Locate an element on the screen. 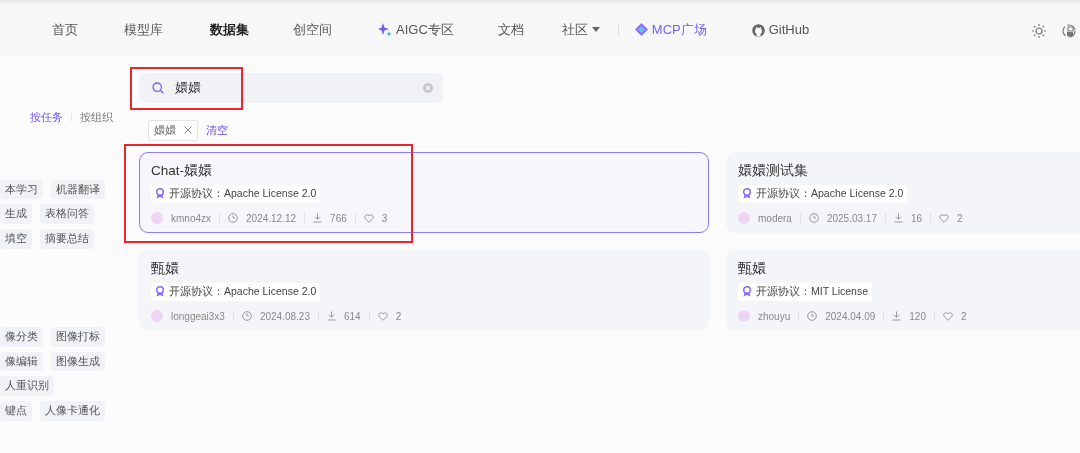 Image resolution: width=1080 pixels, height=453 pixels. nav-link: 数据集 is located at coordinates (229, 30).